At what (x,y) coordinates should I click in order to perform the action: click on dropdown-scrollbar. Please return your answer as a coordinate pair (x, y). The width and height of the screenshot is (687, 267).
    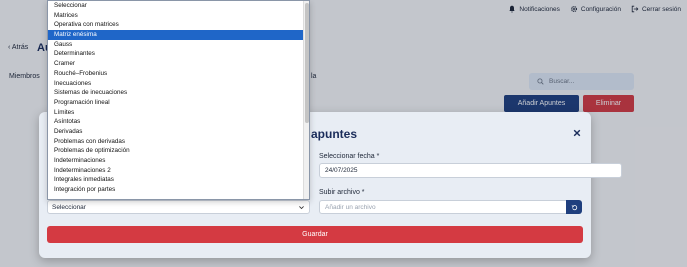
    Looking at the image, I should click on (306, 100).